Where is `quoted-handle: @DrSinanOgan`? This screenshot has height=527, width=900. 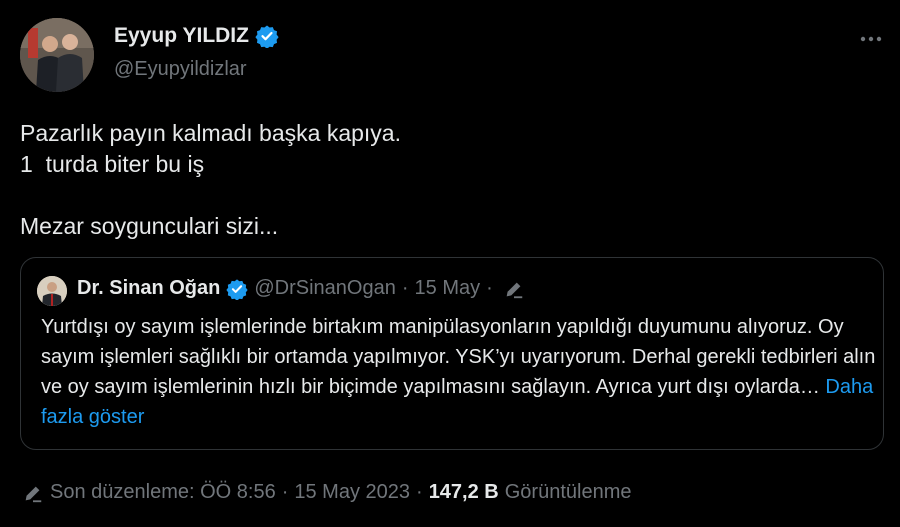 quoted-handle: @DrSinanOgan is located at coordinates (325, 288).